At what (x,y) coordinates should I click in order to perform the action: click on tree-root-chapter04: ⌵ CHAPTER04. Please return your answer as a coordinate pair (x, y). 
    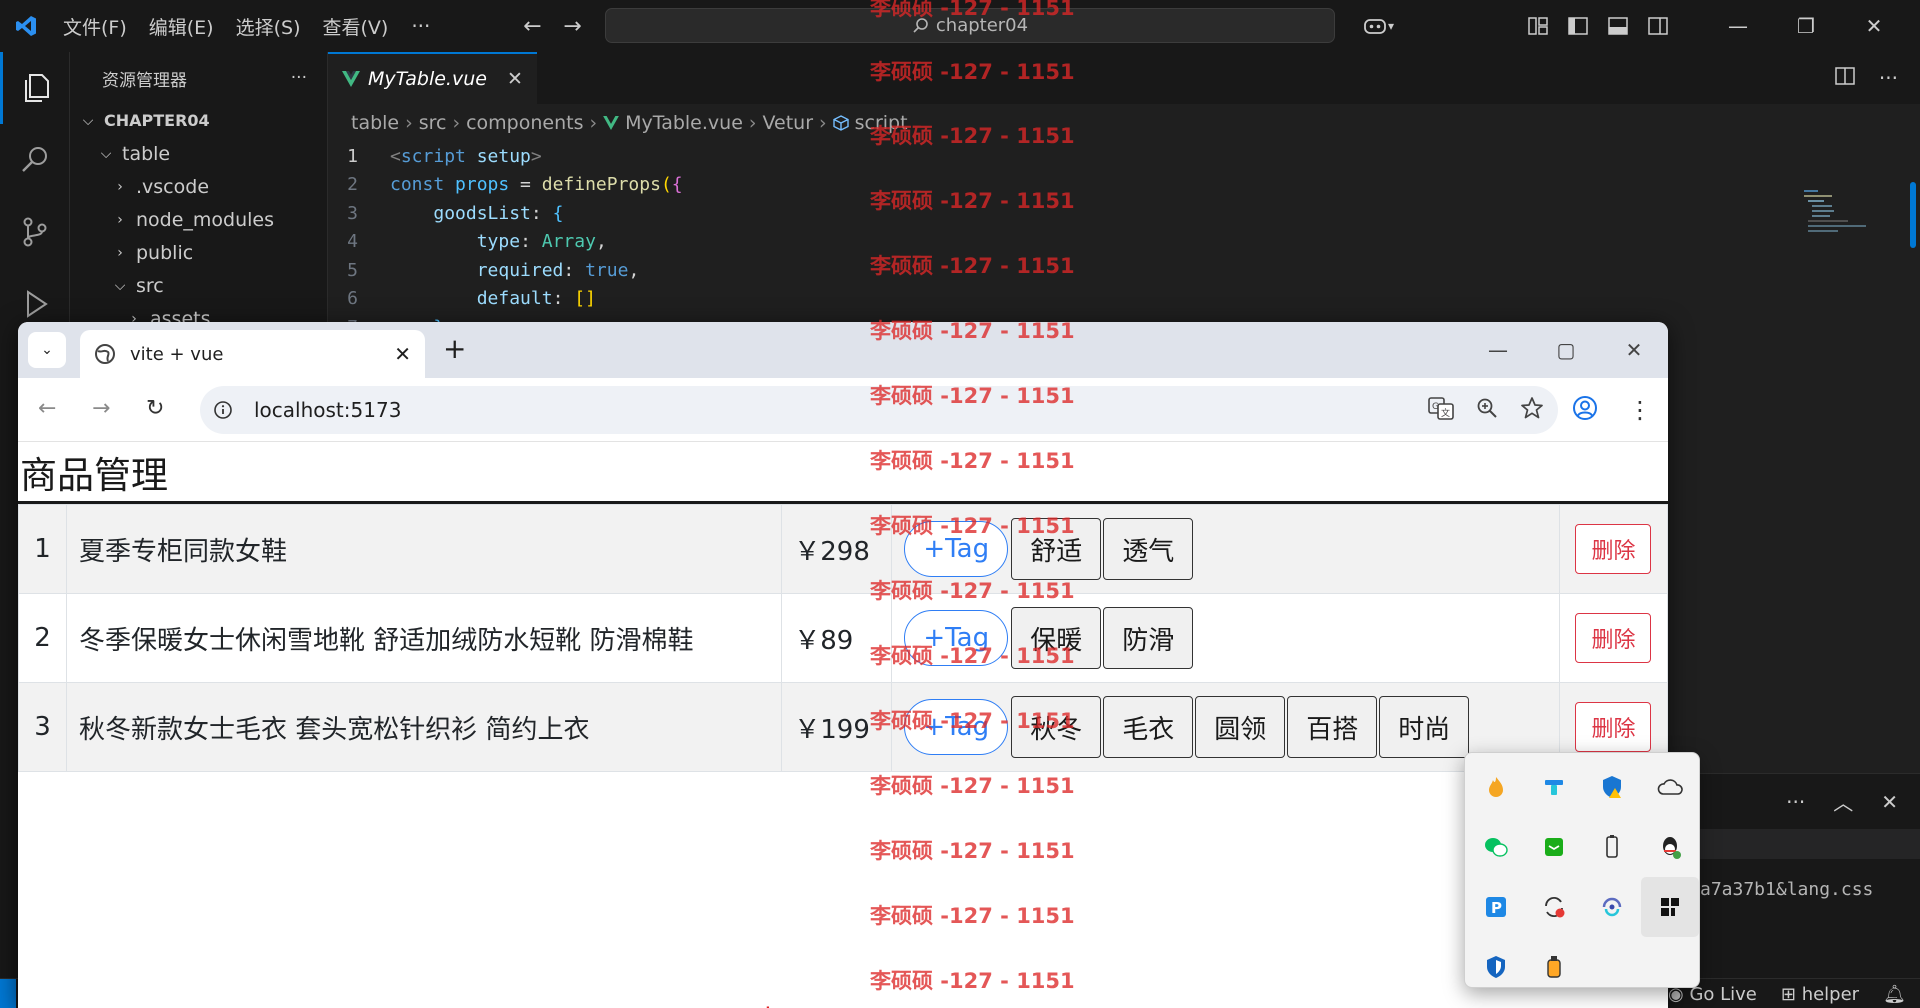
    Looking at the image, I should click on (198, 120).